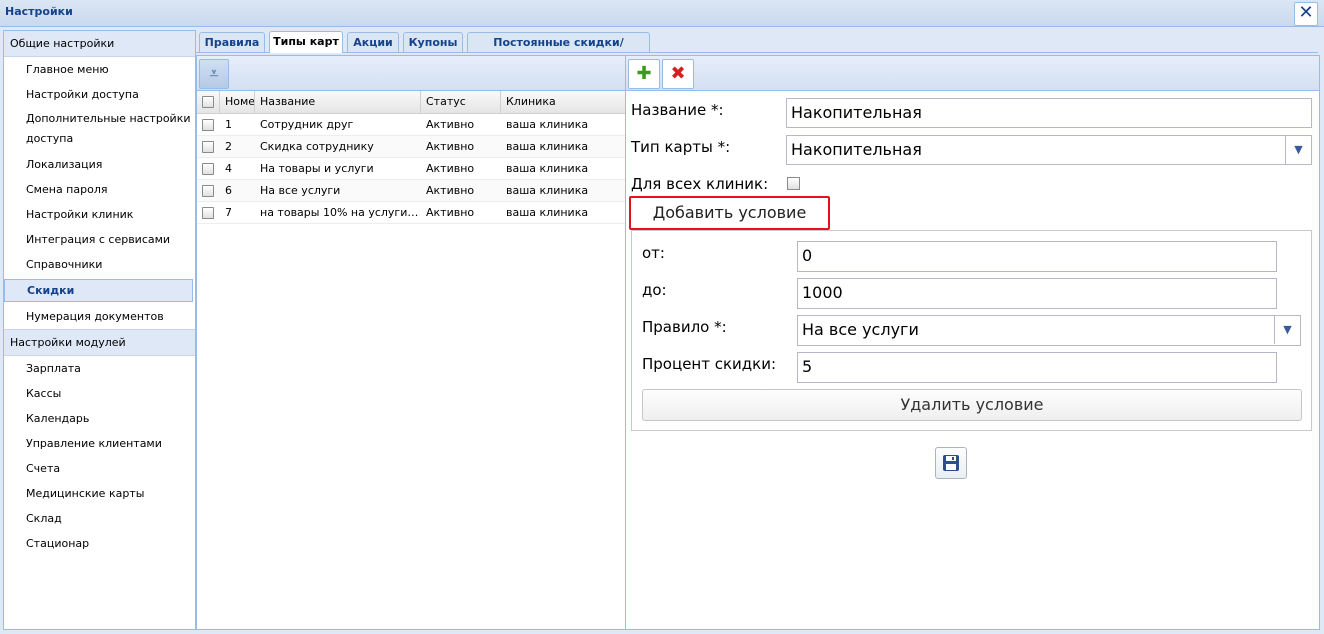 Image resolution: width=1324 pixels, height=634 pixels. What do you see at coordinates (729, 213) in the screenshot?
I see `add-condition-button: Добавить условие` at bounding box center [729, 213].